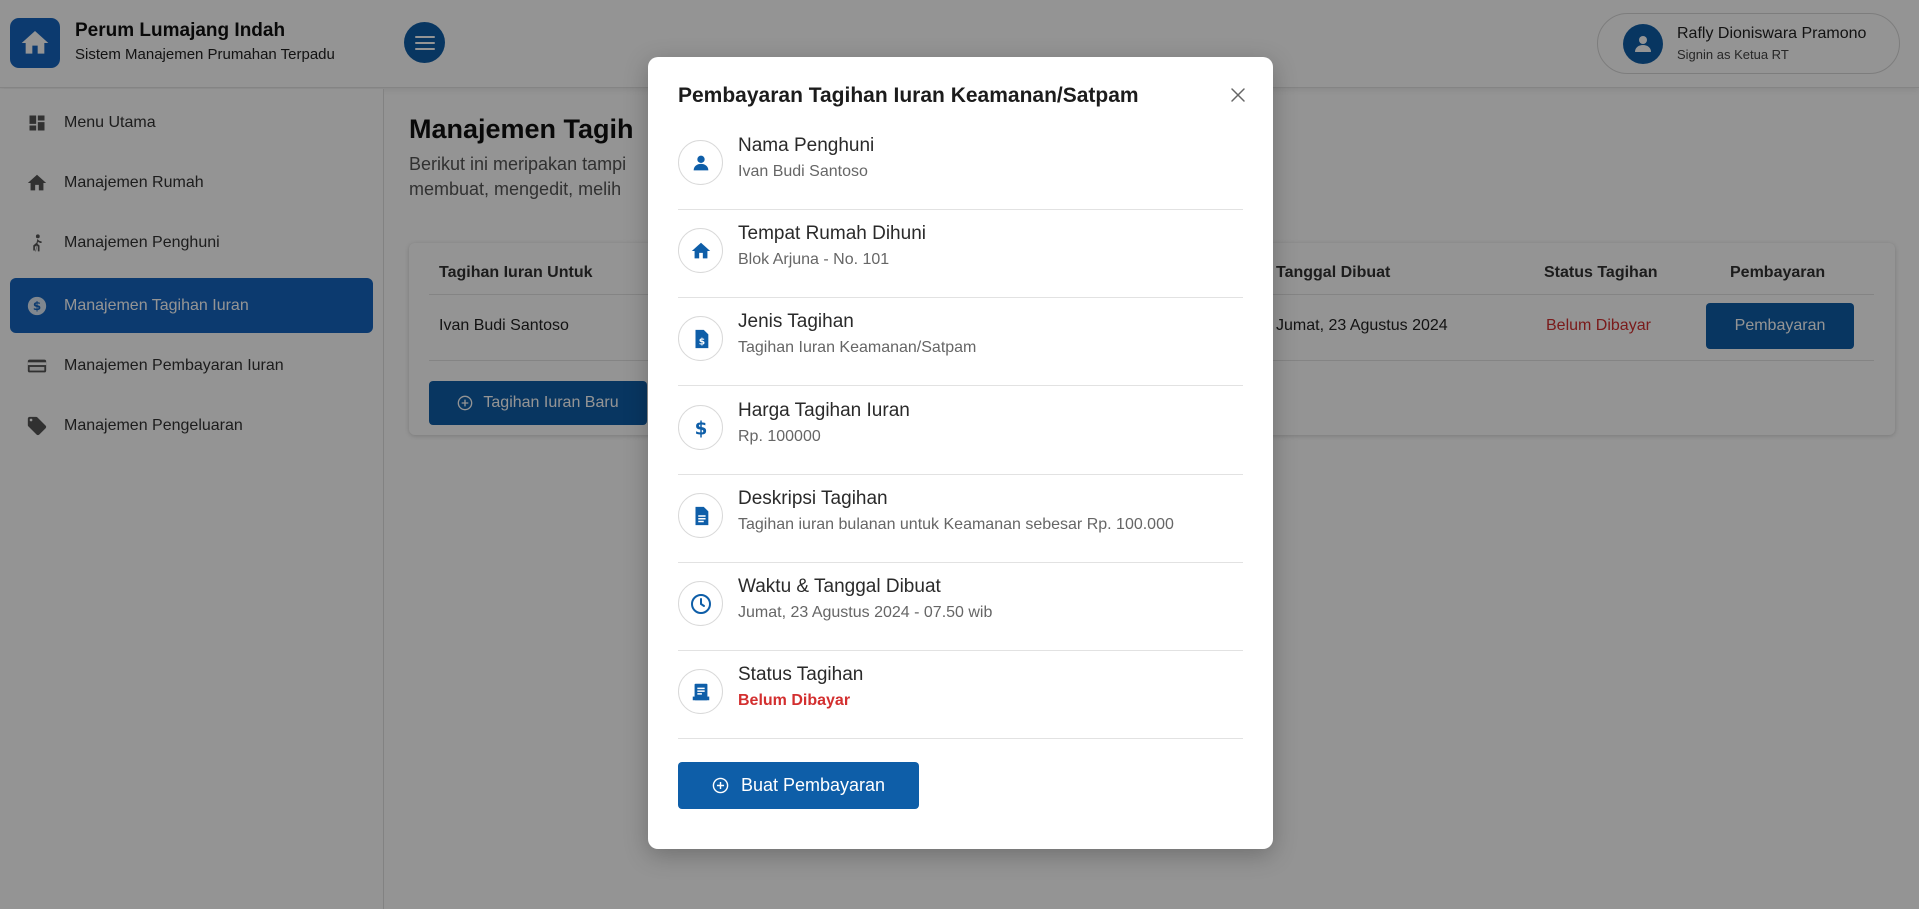  Describe the element at coordinates (960, 695) in the screenshot. I see `field-status-tagihan: Status Tagihan Belum Dibayar` at that location.